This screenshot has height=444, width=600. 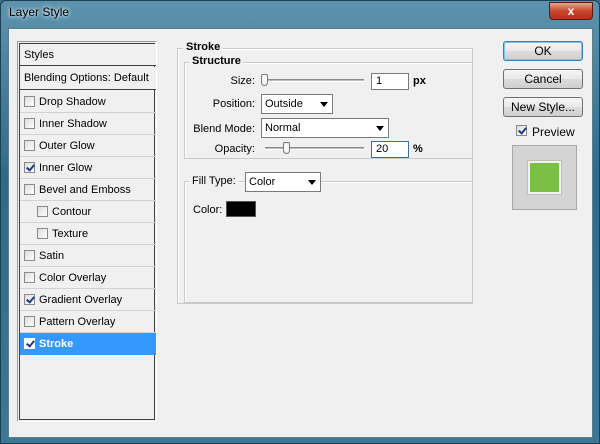 I want to click on stroke-color-swatch, so click(x=241, y=209).